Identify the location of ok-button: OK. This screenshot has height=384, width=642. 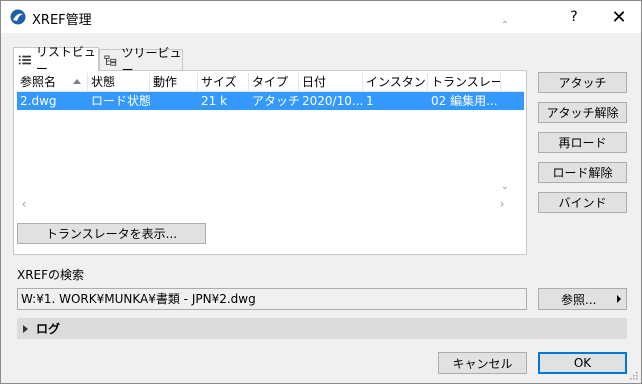
(582, 363).